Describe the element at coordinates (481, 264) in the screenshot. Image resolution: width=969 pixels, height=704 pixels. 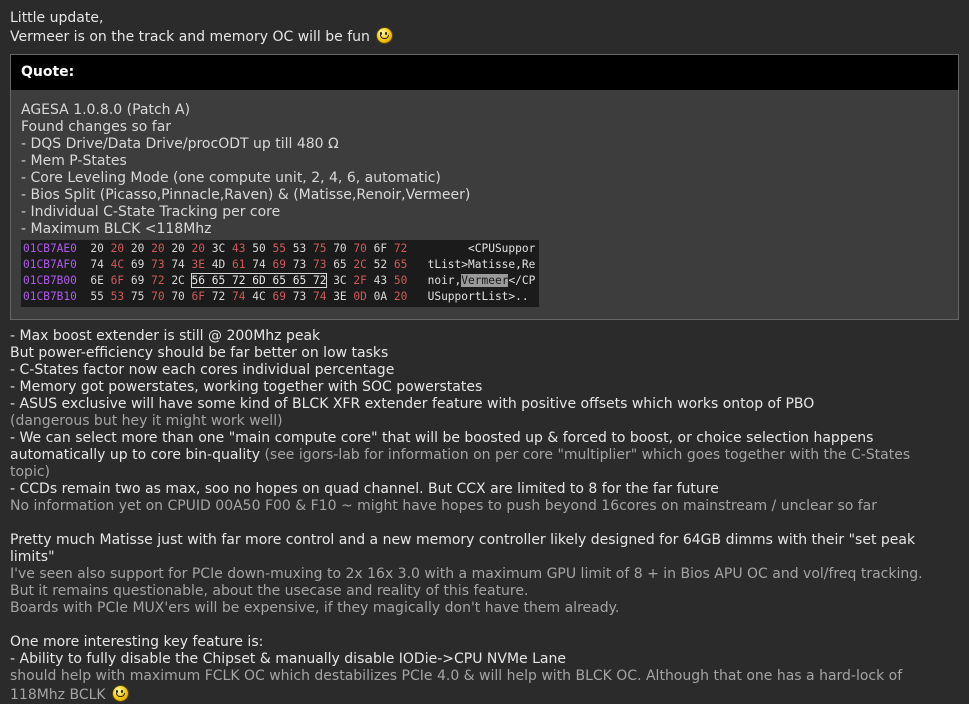
I see `hex-ascii: tList>Matisse,Re` at that location.